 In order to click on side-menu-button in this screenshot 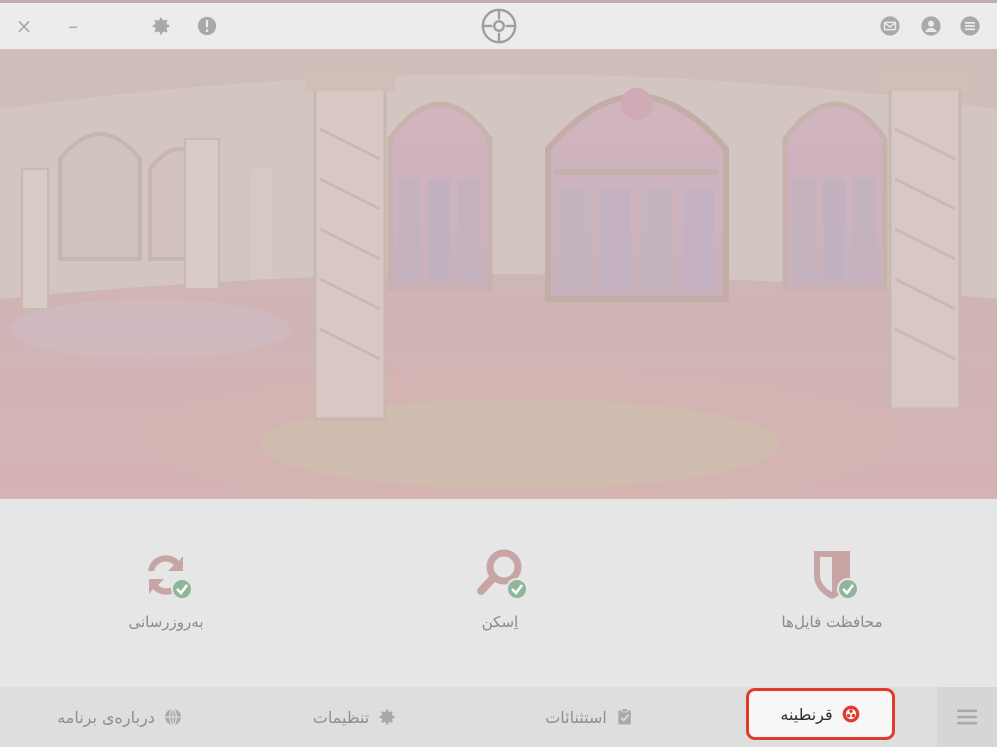, I will do `click(967, 717)`.